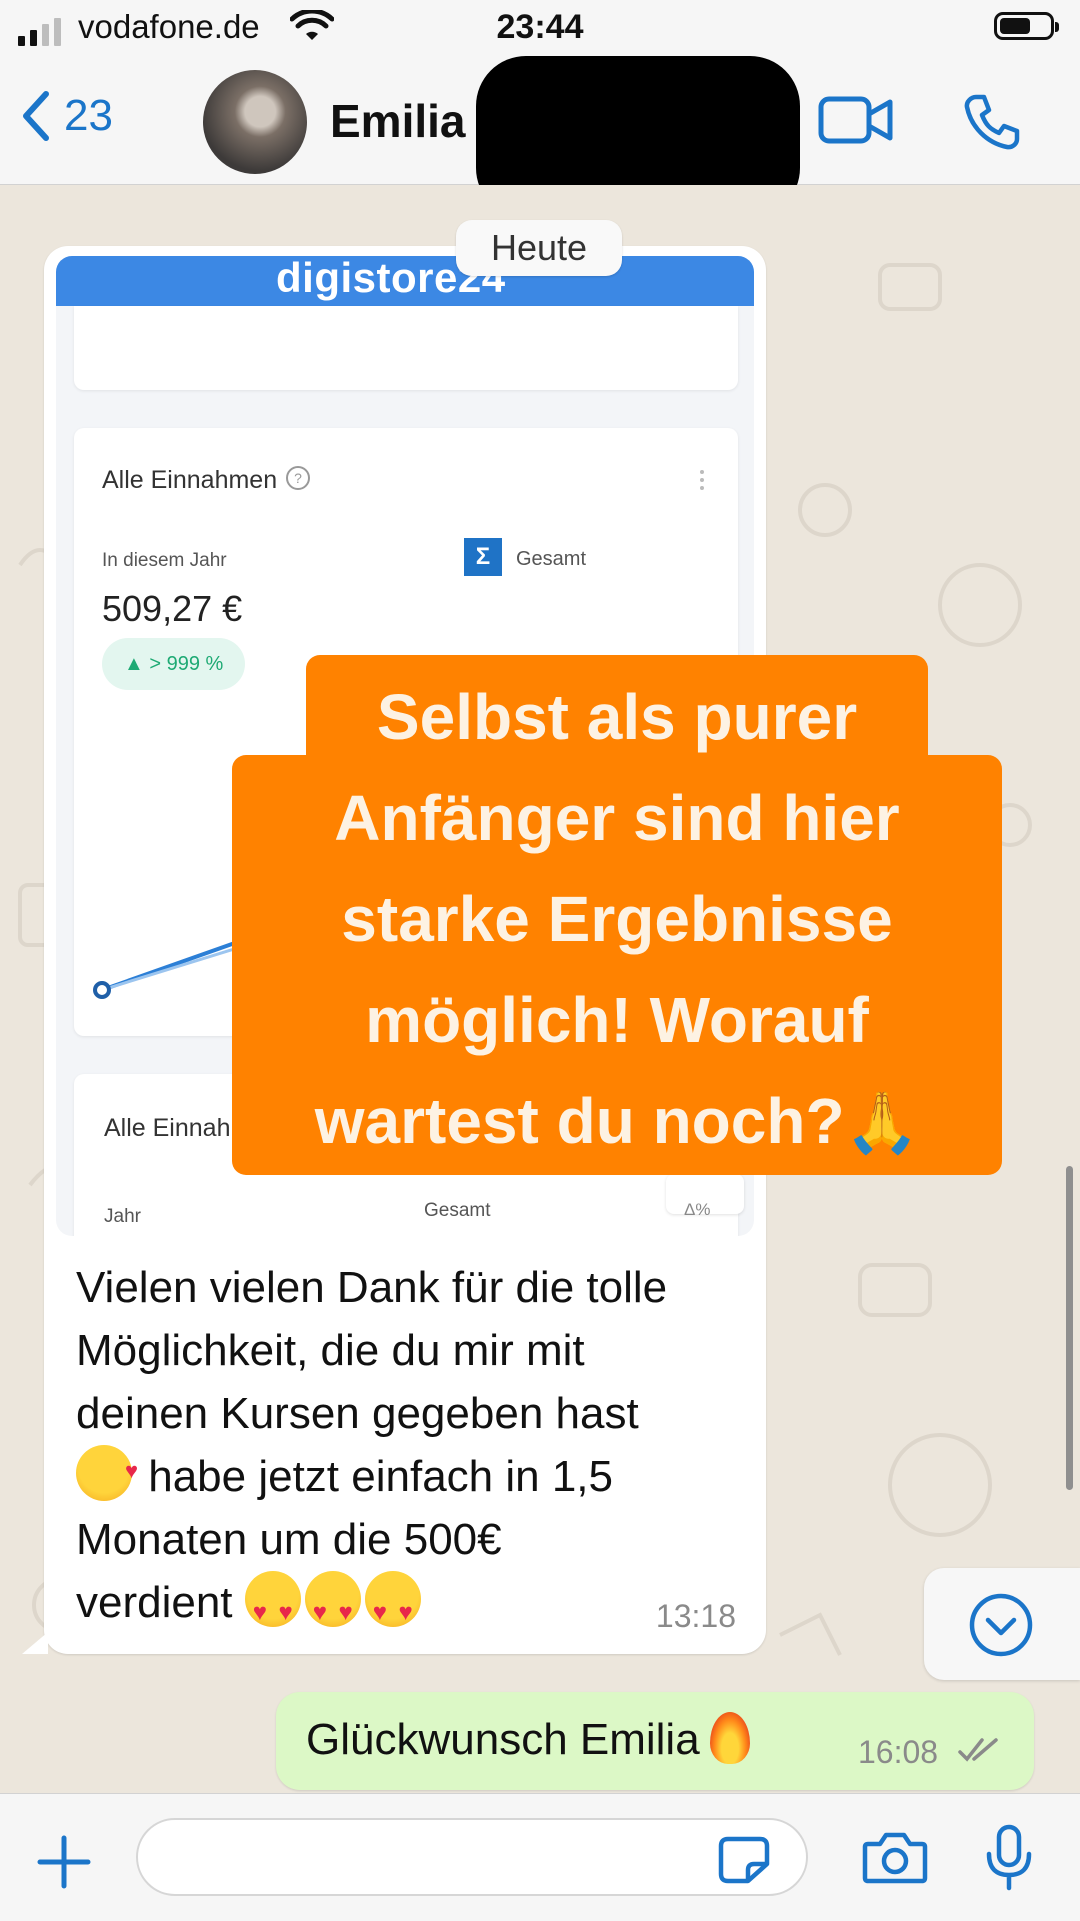 The image size is (1080, 1921). Describe the element at coordinates (617, 818) in the screenshot. I see `overlay-line: Anfänger sind hier` at that location.